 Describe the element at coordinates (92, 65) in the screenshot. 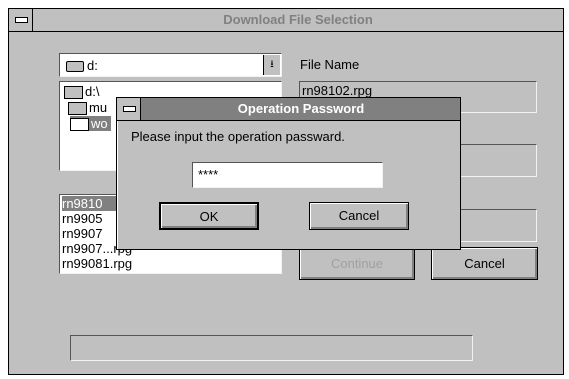

I see `drive-select-value: d:` at that location.